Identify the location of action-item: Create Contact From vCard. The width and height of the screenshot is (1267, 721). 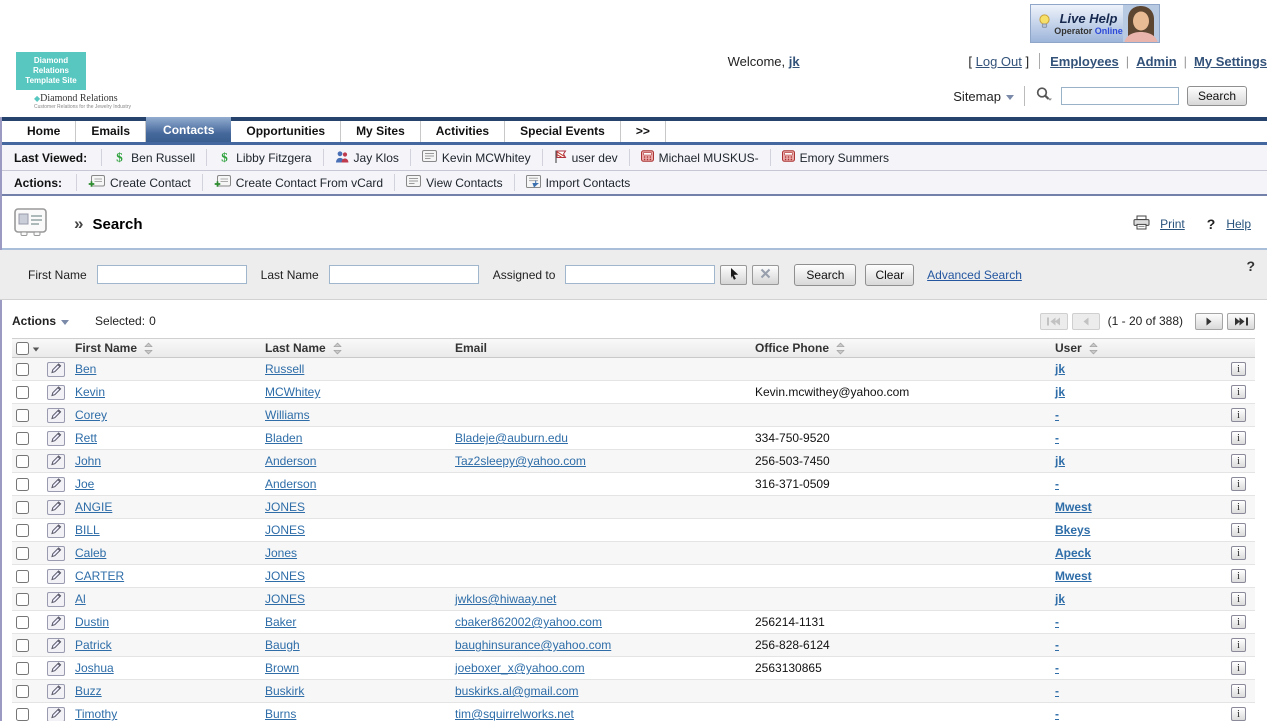
(297, 182).